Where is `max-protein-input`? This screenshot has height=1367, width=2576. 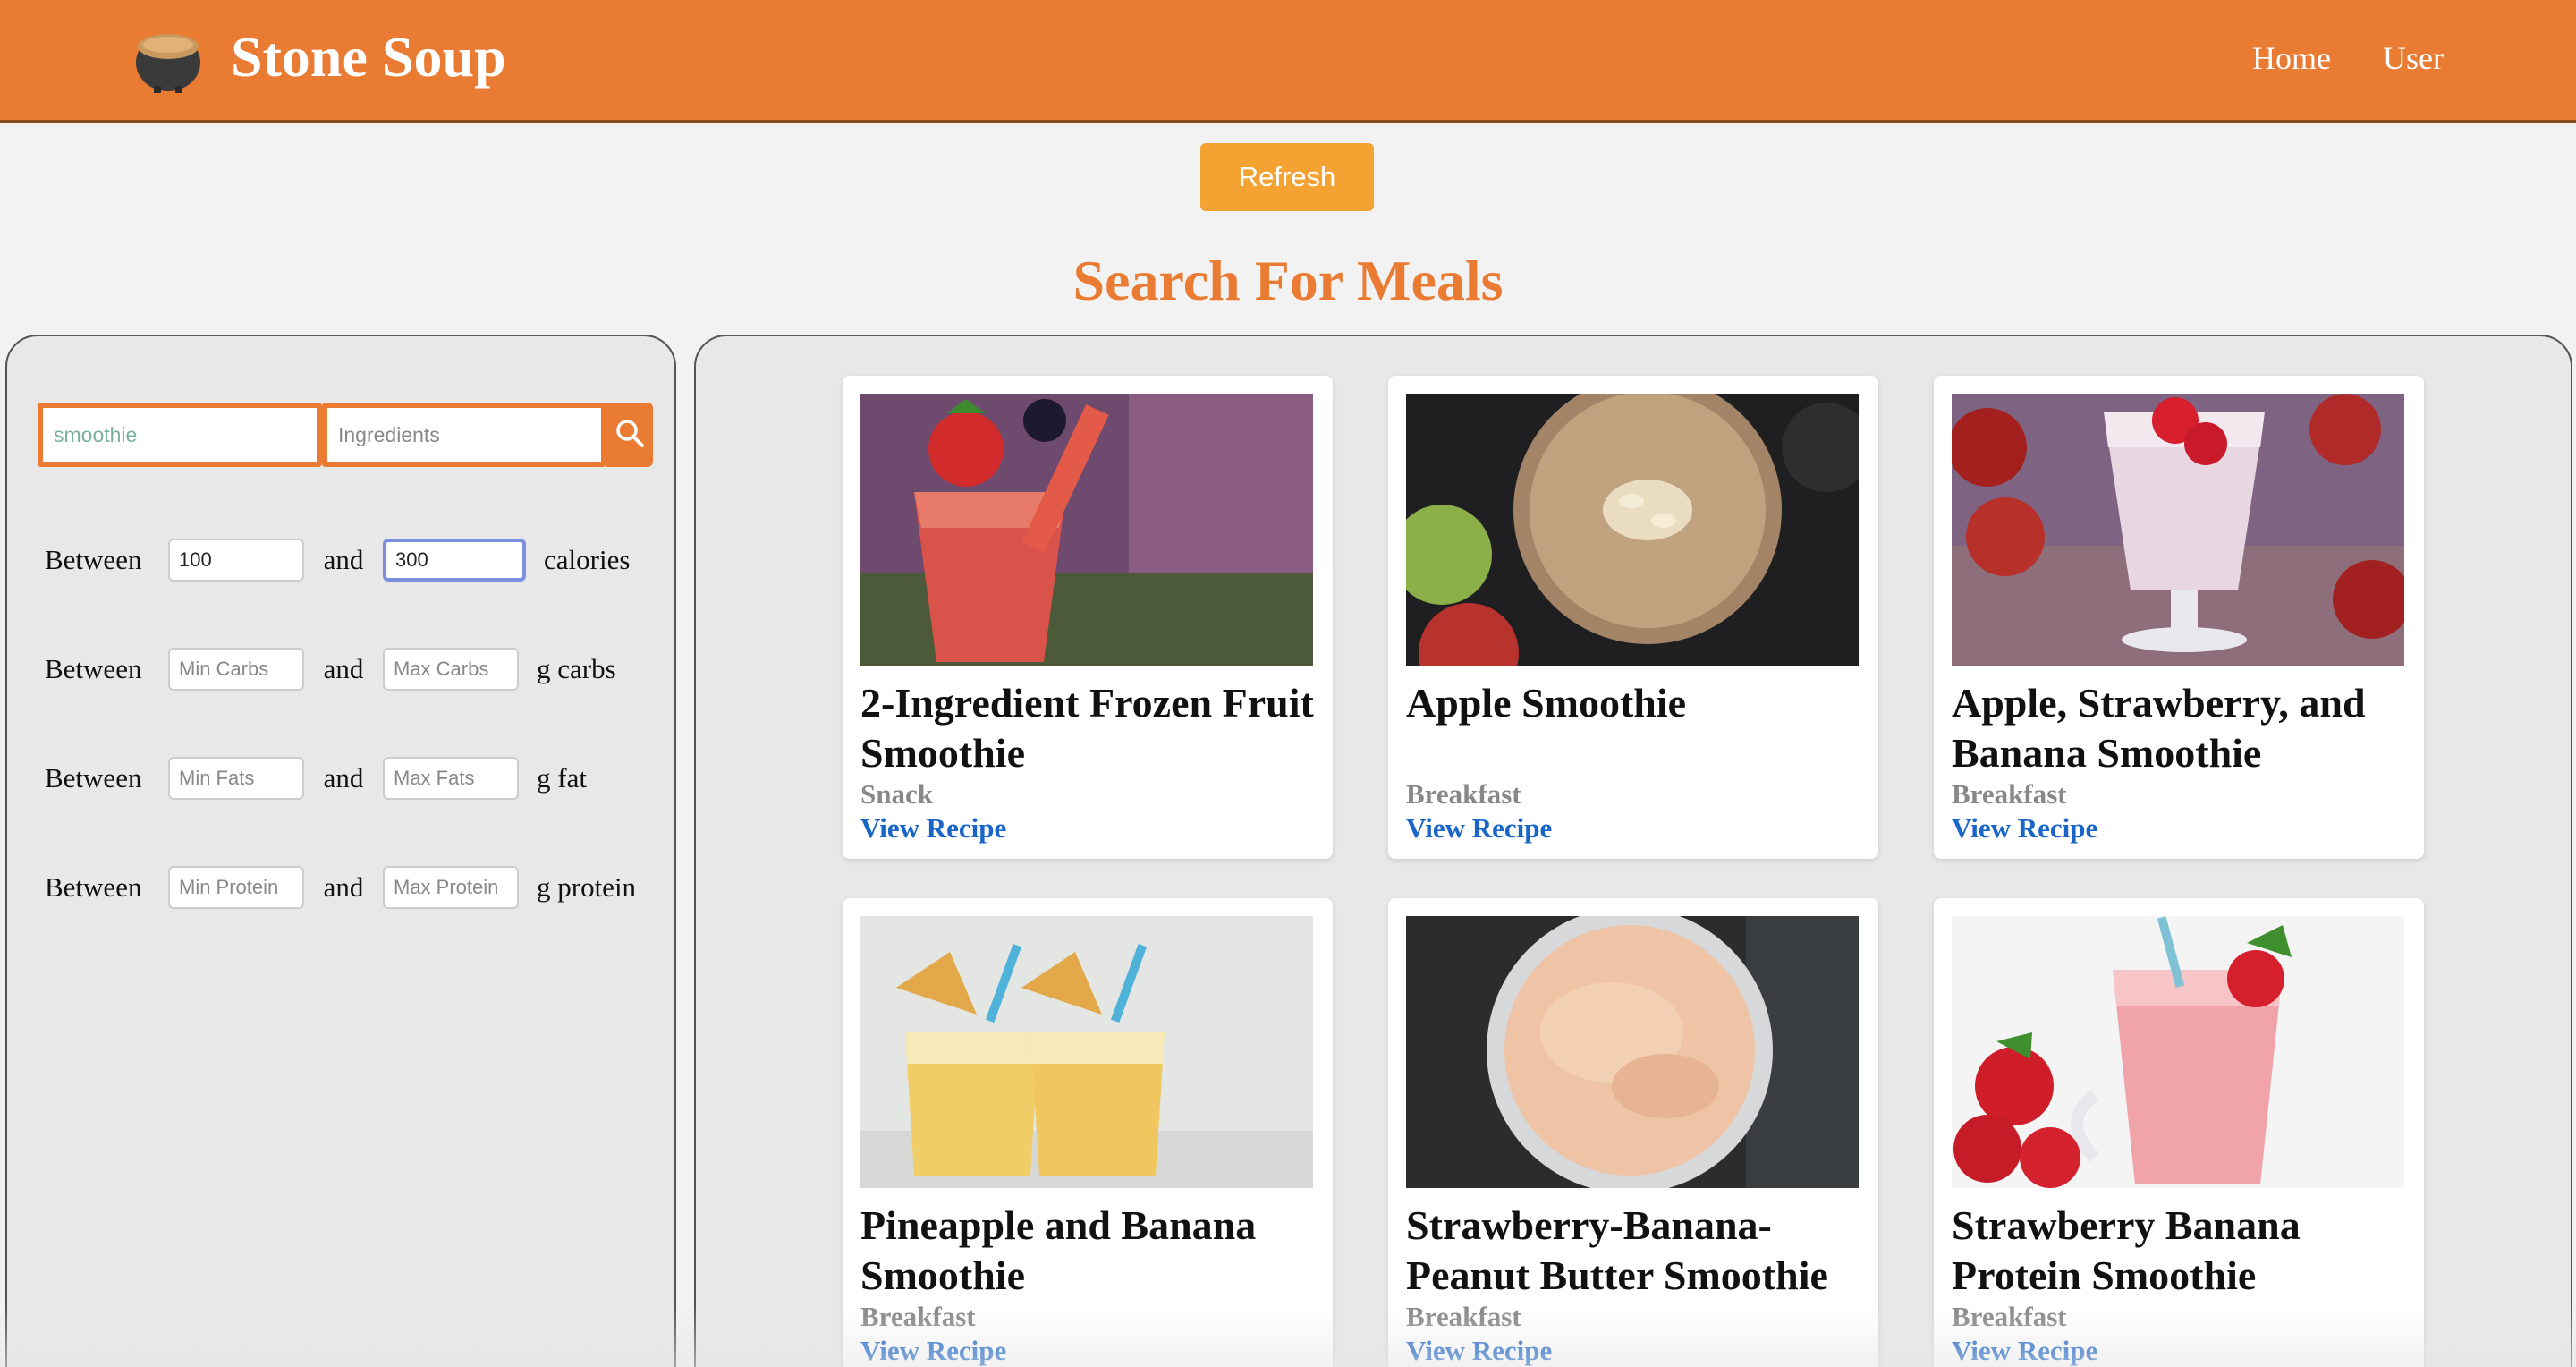 max-protein-input is located at coordinates (451, 887).